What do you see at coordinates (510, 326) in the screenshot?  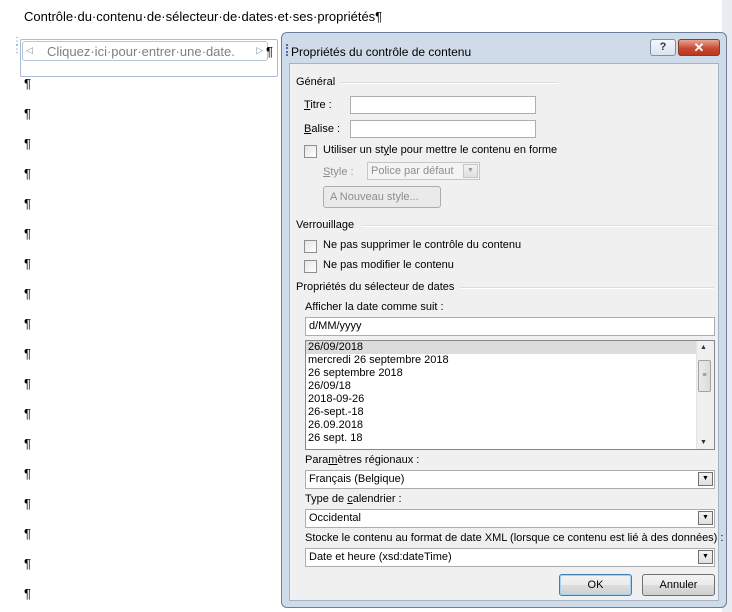 I see `display-format-input: d/MM/yyyy` at bounding box center [510, 326].